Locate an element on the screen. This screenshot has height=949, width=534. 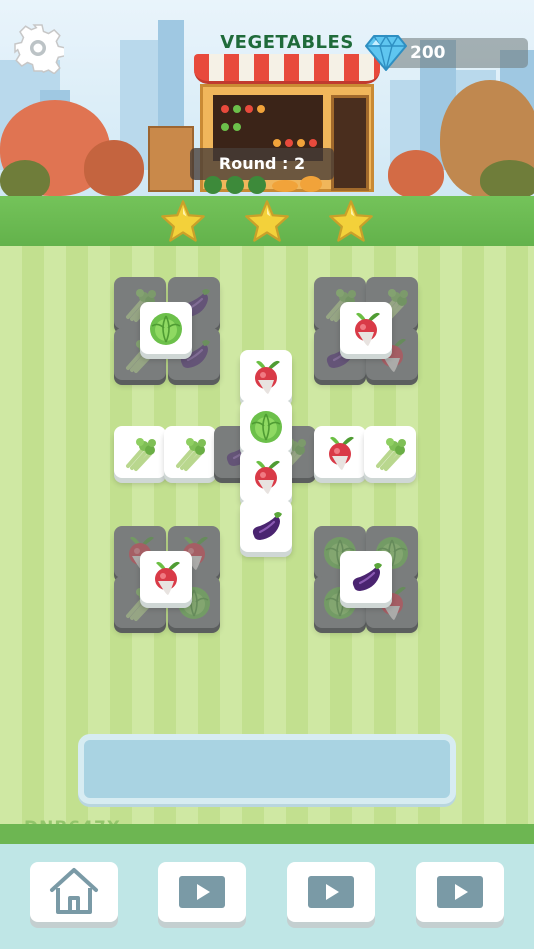
gem-count: 200 is located at coordinates (428, 53).